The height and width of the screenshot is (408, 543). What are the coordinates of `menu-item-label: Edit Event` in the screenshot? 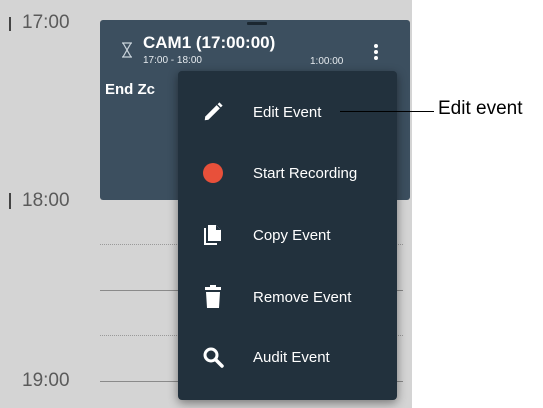 It's located at (287, 112).